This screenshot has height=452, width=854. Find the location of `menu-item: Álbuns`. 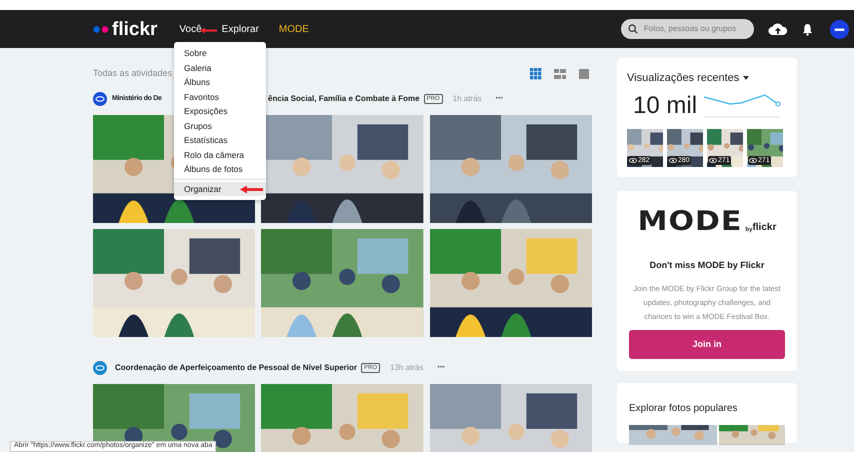

menu-item: Álbuns is located at coordinates (220, 82).